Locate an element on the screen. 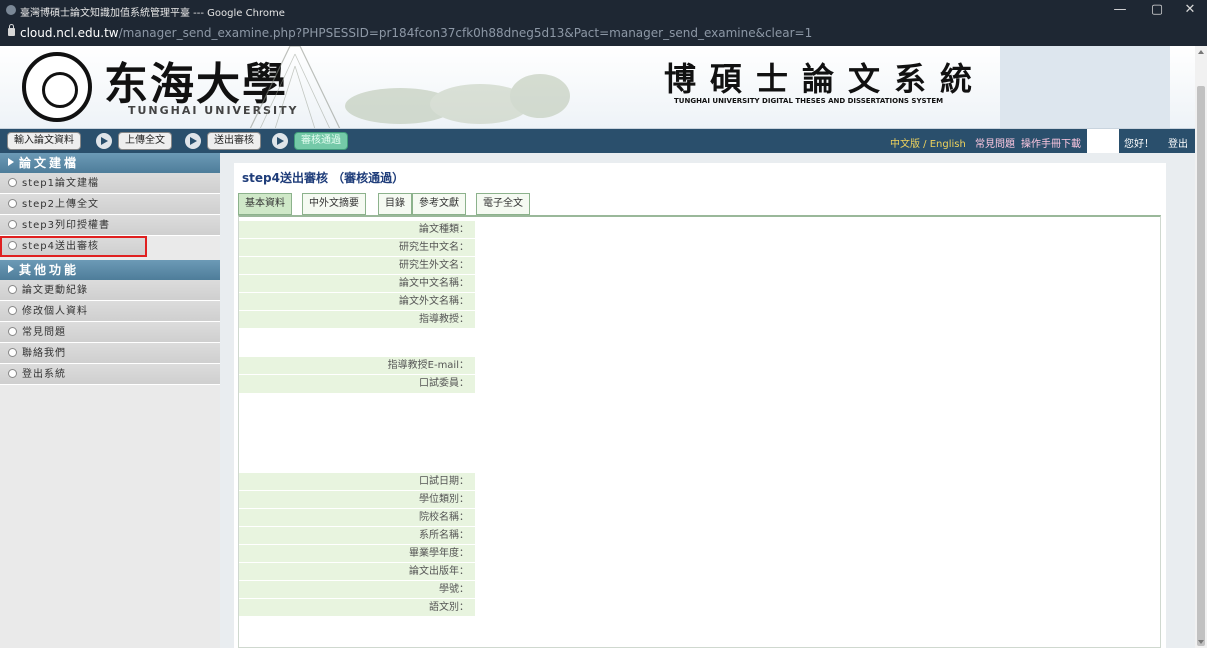 This screenshot has height=648, width=1207. faq-link: 常見問題 is located at coordinates (995, 142).